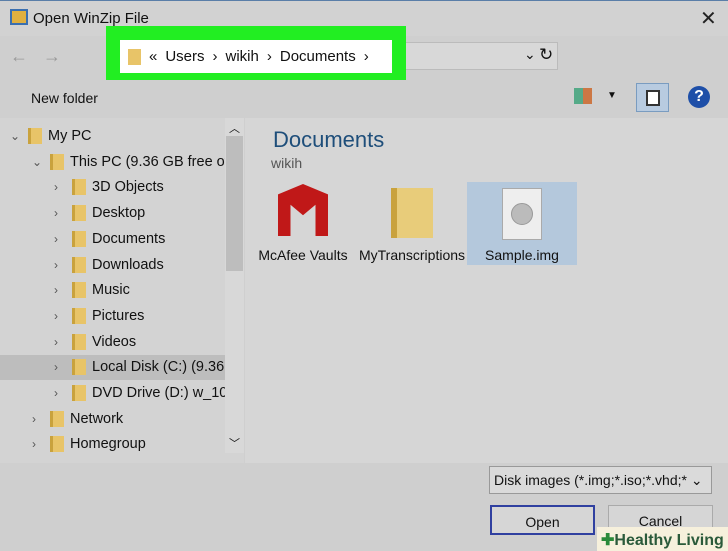 The image size is (728, 551). What do you see at coordinates (134, 56) in the screenshot?
I see `documents-folder-icon` at bounding box center [134, 56].